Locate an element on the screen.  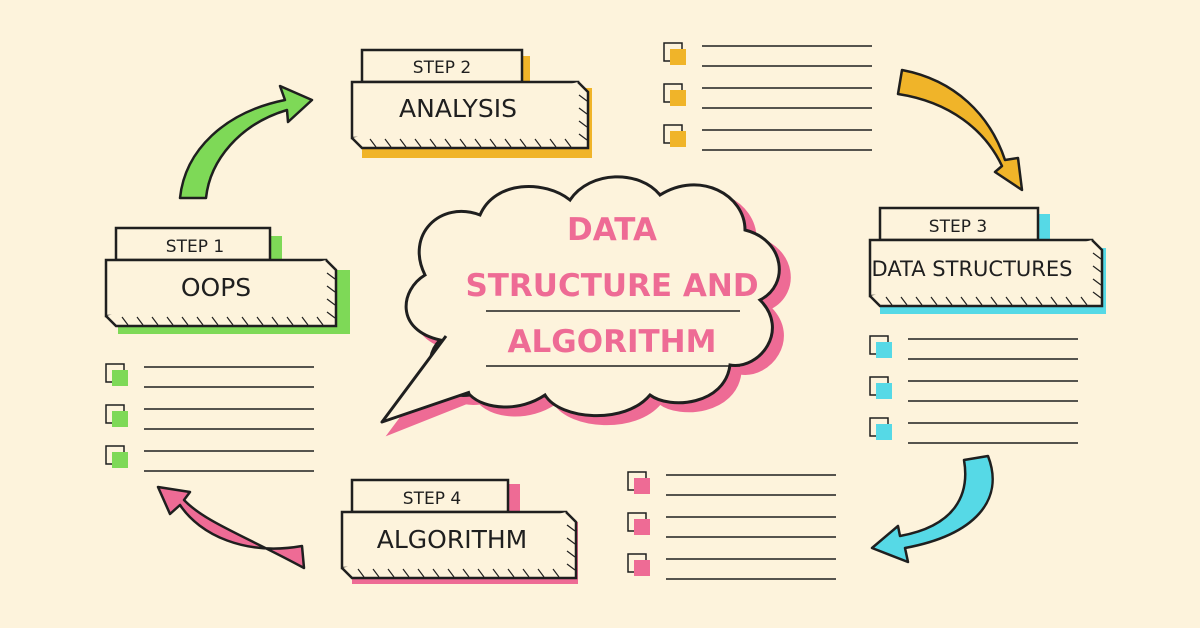
step-4-tag: STEP 4 is located at coordinates (432, 499).